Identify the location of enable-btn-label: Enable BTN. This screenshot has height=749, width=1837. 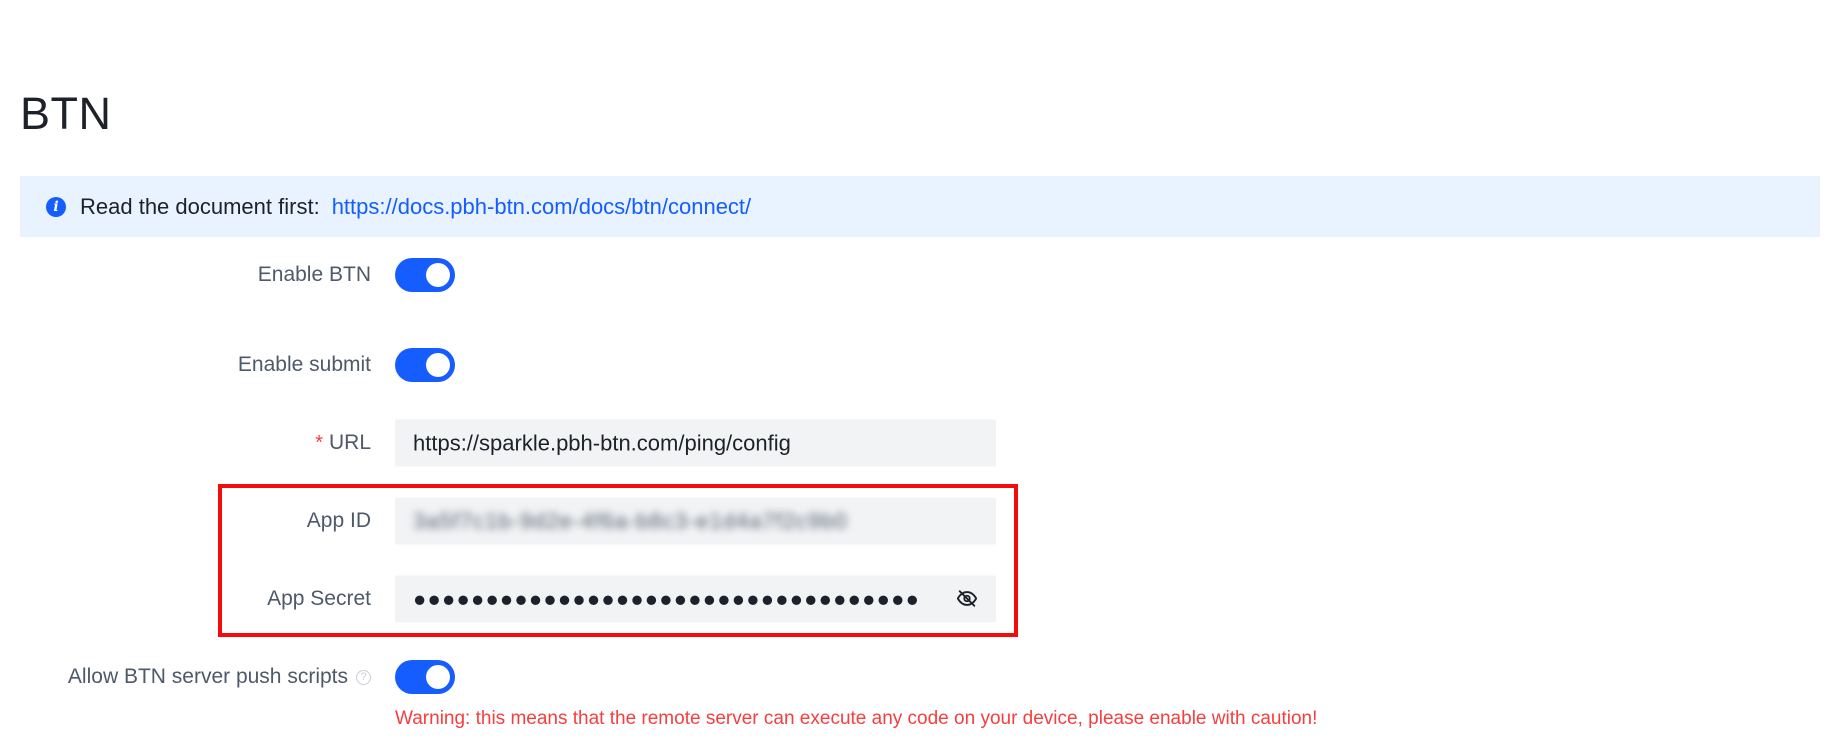
(314, 274).